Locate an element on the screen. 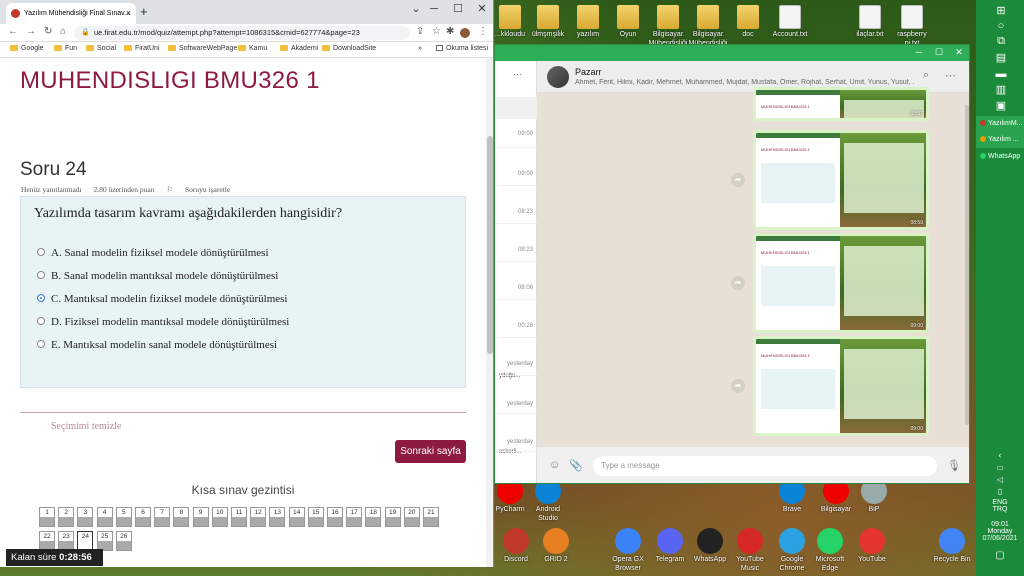 Image resolution: width=1024 pixels, height=576 pixels. bookmark-item: Fun is located at coordinates (65, 48).